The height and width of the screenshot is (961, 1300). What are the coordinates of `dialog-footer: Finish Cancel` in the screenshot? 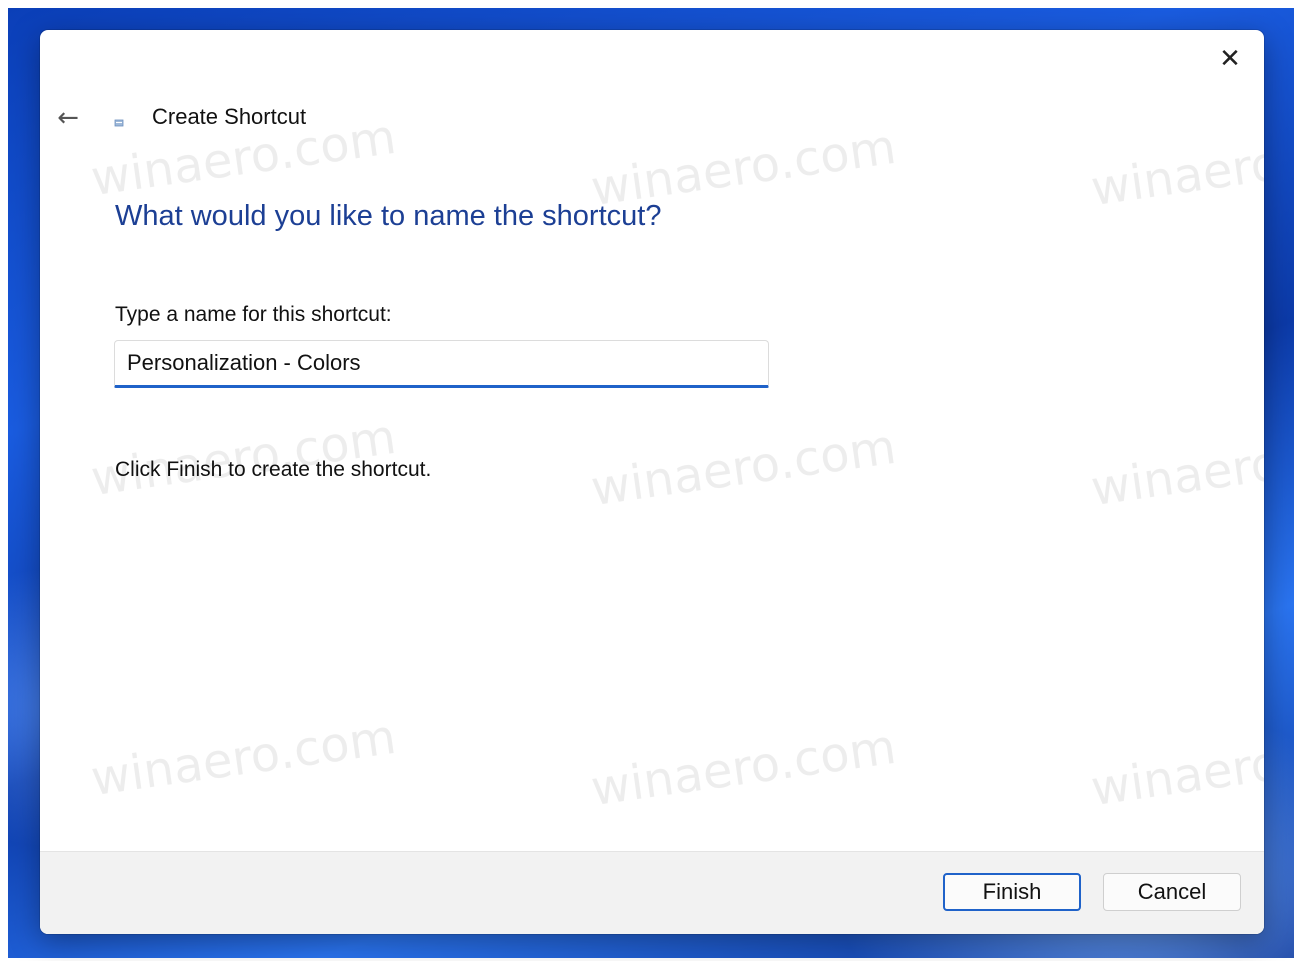 It's located at (652, 892).